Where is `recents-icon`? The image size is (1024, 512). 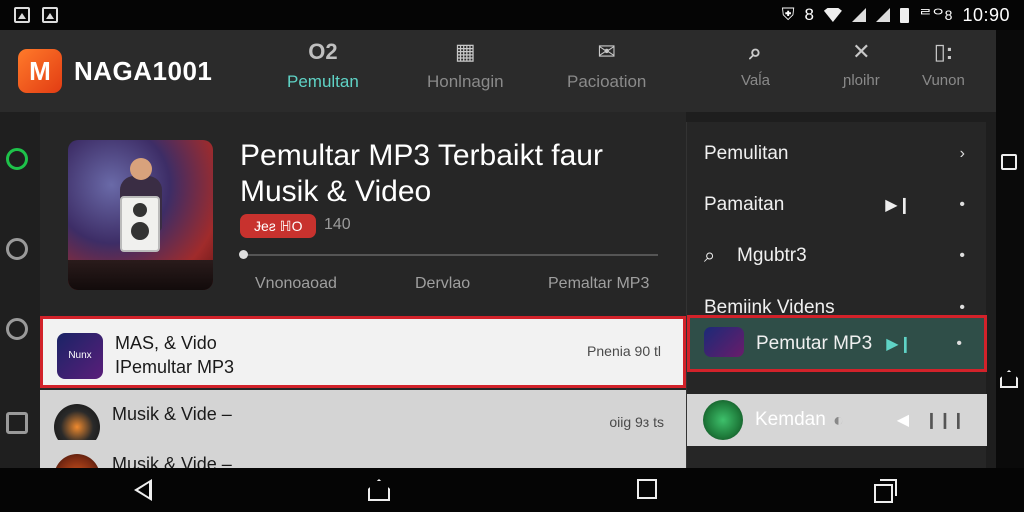 recents-icon is located at coordinates (647, 489).